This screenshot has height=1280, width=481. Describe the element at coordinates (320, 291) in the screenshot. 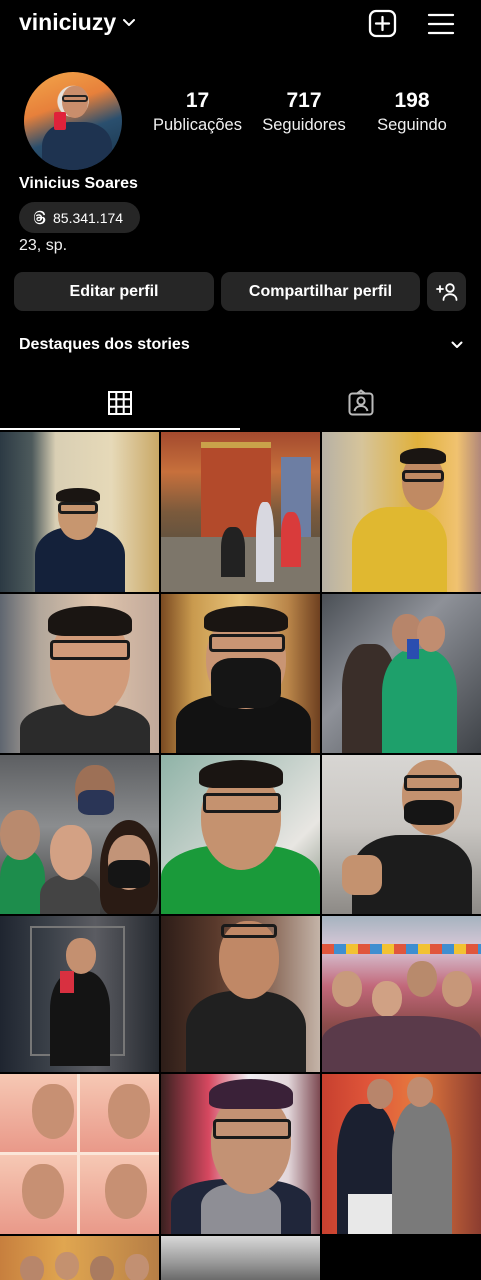

I see `share-profile-button: Compartilhar perfil` at that location.